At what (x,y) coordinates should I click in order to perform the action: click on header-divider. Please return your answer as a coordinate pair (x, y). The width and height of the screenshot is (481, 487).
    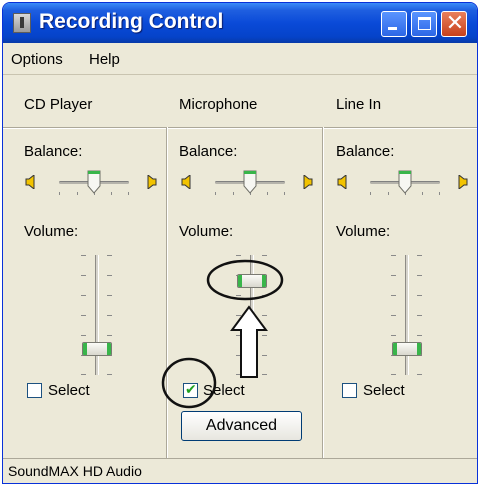
    Looking at the image, I should click on (240, 128).